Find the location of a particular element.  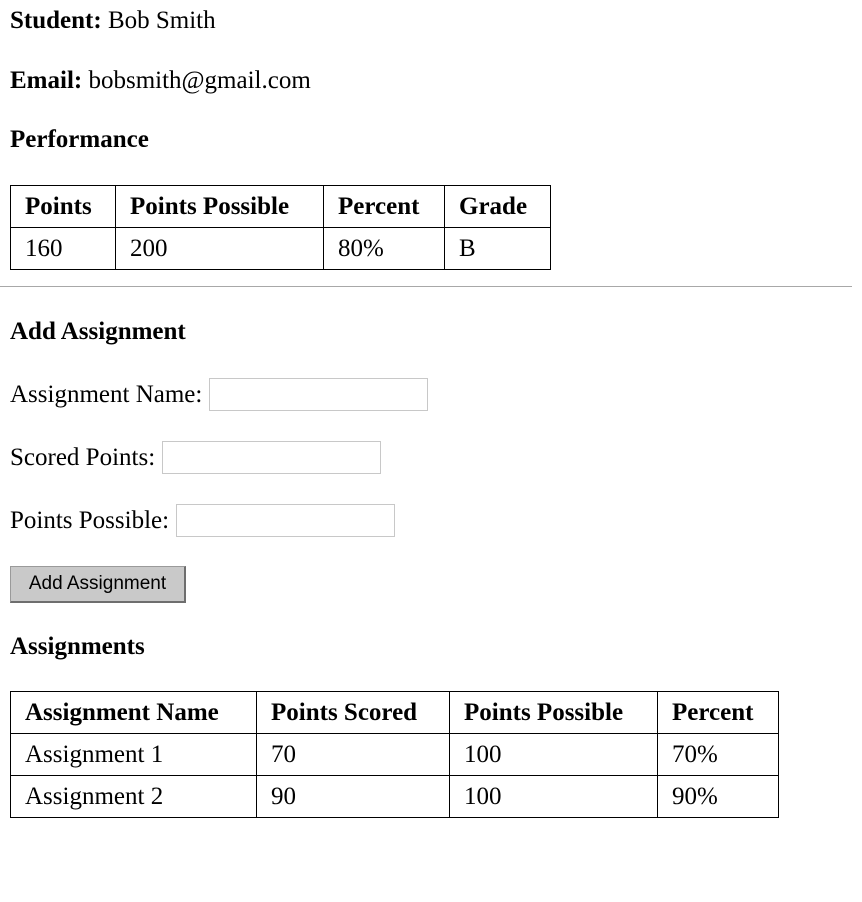

table-row: Assignment 2 90 100 90% is located at coordinates (394, 796).